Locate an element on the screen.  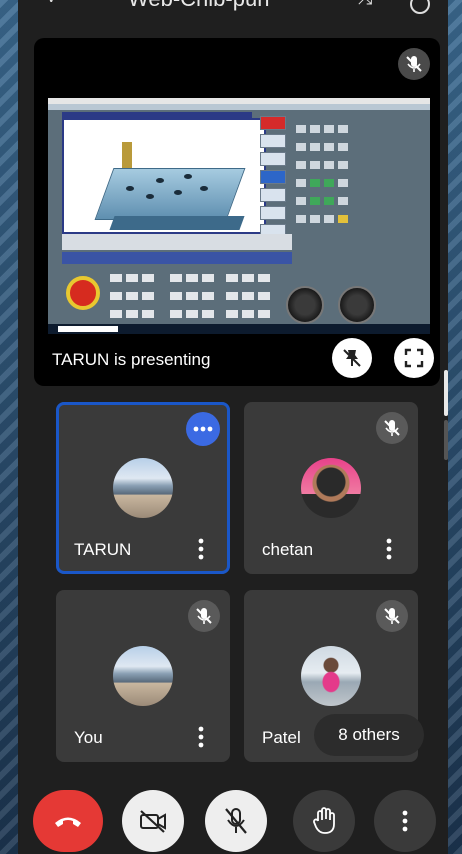
hand-icon is located at coordinates (324, 820).